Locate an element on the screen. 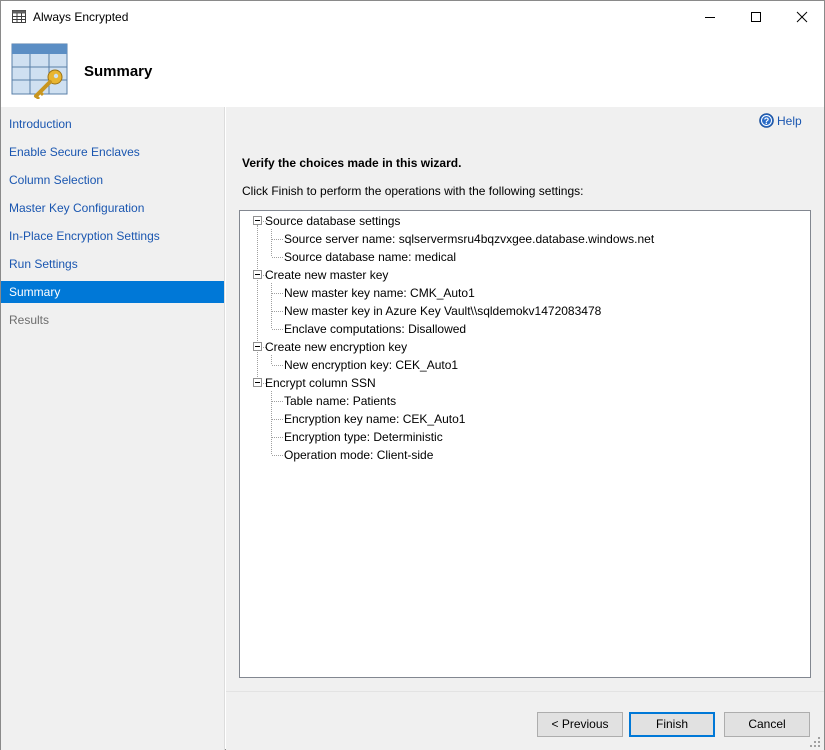 Image resolution: width=825 pixels, height=750 pixels. close-icon is located at coordinates (802, 17).